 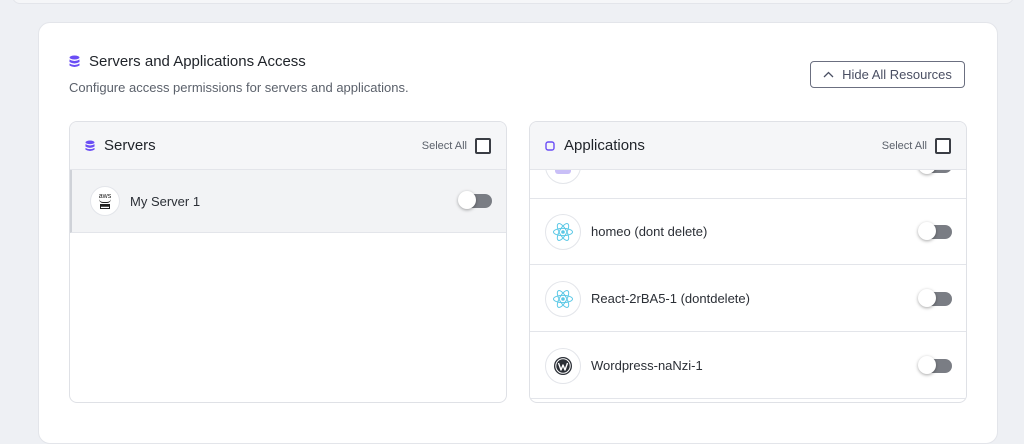 I want to click on servers-title-text: Servers, so click(x=130, y=145).